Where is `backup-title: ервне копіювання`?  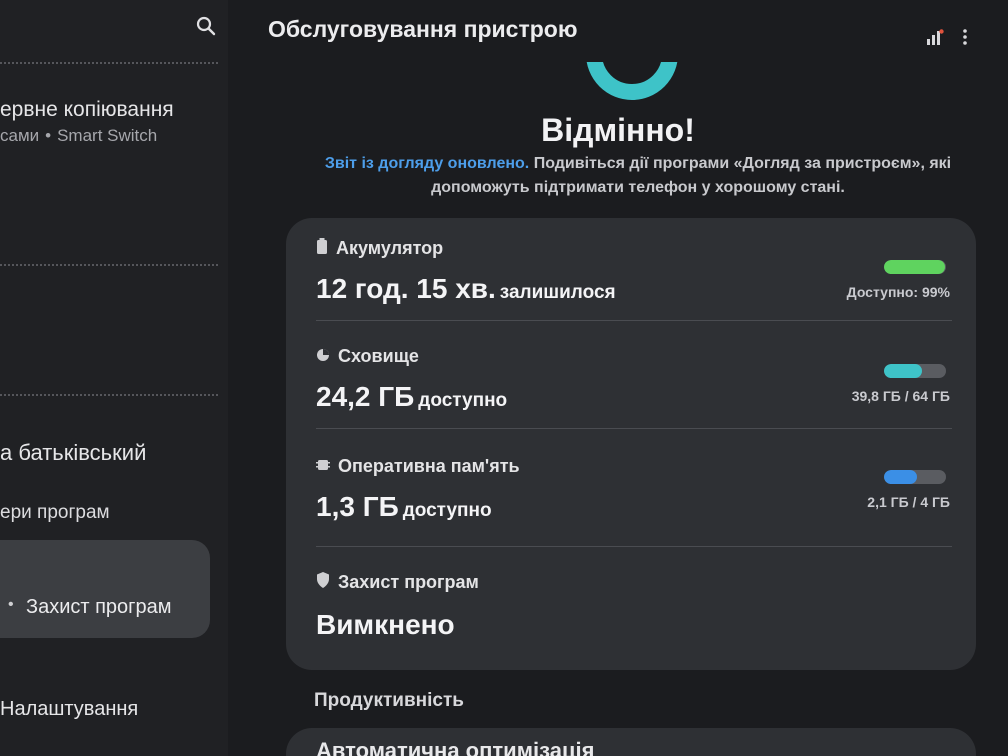
backup-title: ервне копіювання is located at coordinates (87, 110).